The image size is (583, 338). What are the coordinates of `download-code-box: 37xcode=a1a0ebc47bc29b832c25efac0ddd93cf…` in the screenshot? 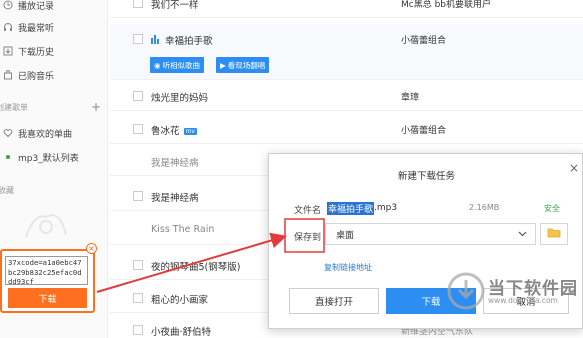 It's located at (47, 281).